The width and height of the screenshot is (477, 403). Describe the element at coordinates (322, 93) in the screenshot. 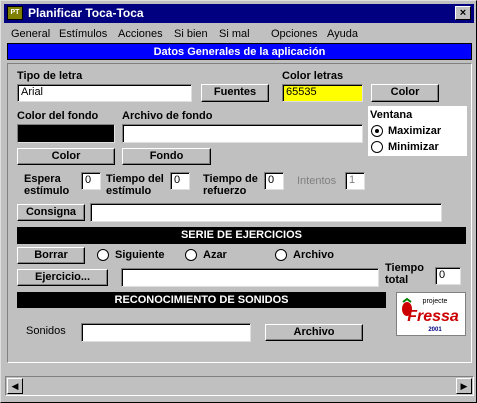

I see `font-color-field: 65535` at that location.